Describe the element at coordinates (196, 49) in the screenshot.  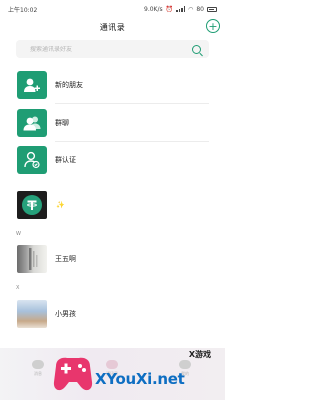
I see `search-icon` at that location.